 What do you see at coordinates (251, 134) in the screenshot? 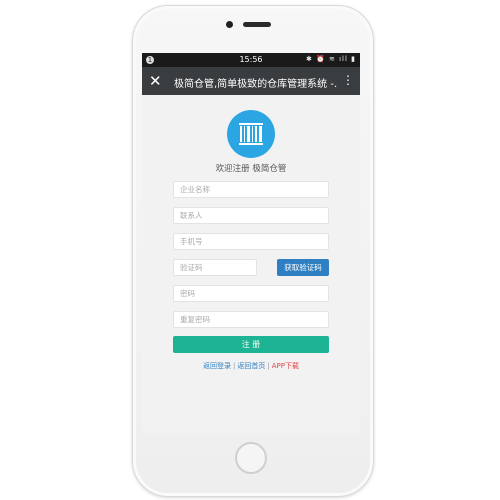
I see `barcode-icon` at bounding box center [251, 134].